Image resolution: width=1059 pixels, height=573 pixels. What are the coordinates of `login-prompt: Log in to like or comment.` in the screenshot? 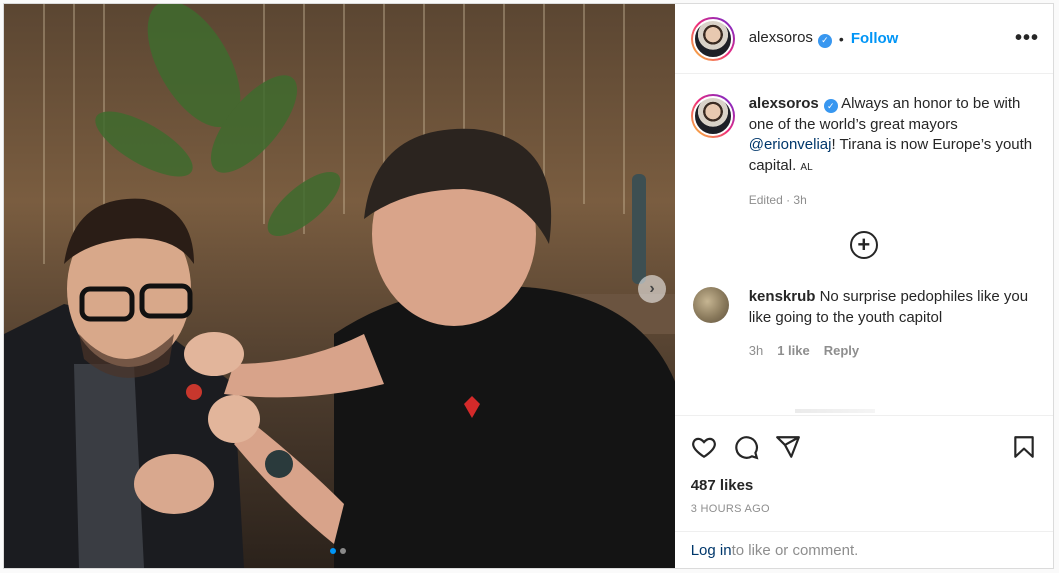 It's located at (863, 549).